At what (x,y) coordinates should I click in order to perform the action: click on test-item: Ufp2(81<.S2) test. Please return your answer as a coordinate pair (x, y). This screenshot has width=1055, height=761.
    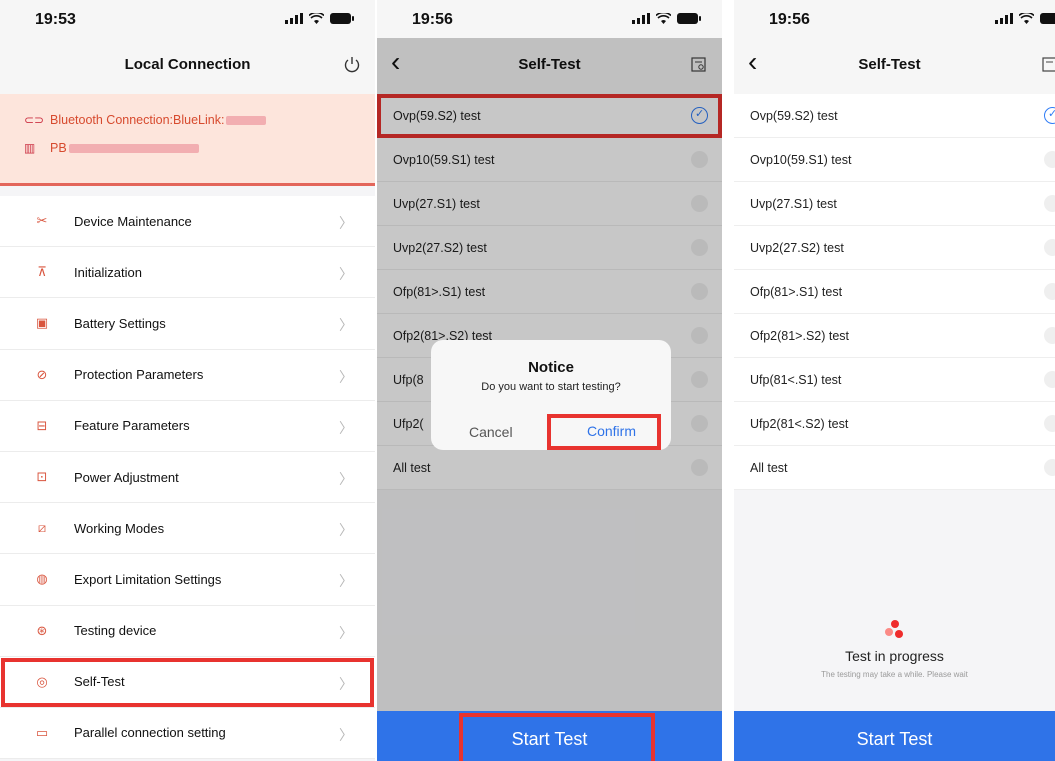
    Looking at the image, I should click on (894, 424).